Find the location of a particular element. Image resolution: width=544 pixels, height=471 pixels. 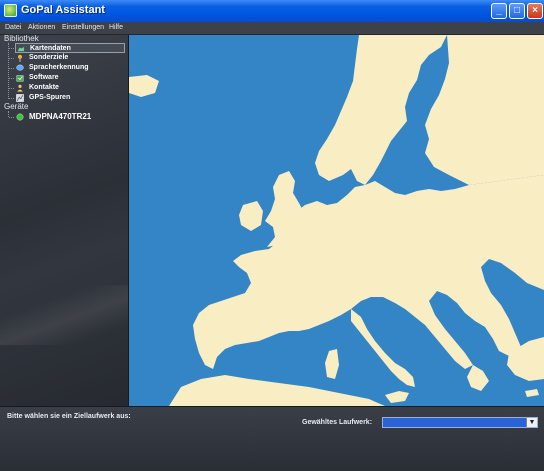

sidebar-item-kontakte: Kontakte is located at coordinates (70, 88).